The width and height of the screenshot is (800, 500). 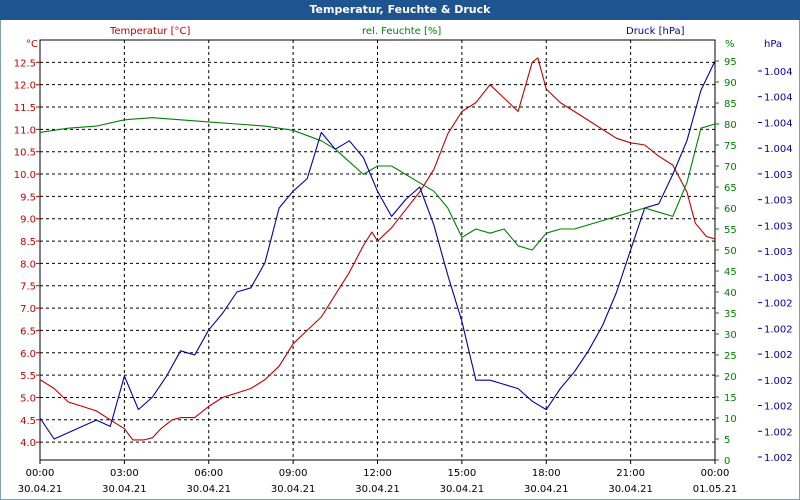 I want to click on humidity-tick-label: 10, so click(x=730, y=419).